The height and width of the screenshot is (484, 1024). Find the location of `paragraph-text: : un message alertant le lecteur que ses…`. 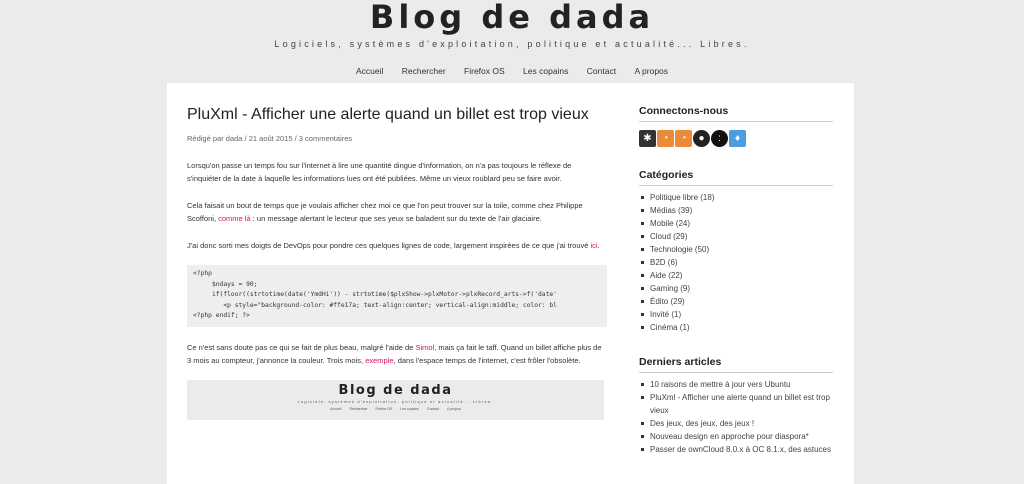

paragraph-text: : un message alertant le lecteur que ses… is located at coordinates (396, 218).